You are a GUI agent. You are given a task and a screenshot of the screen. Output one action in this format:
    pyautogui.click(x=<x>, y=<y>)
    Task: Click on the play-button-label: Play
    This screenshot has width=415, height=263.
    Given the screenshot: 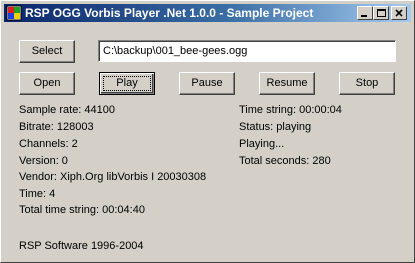 What is the action you would take?
    pyautogui.click(x=127, y=83)
    